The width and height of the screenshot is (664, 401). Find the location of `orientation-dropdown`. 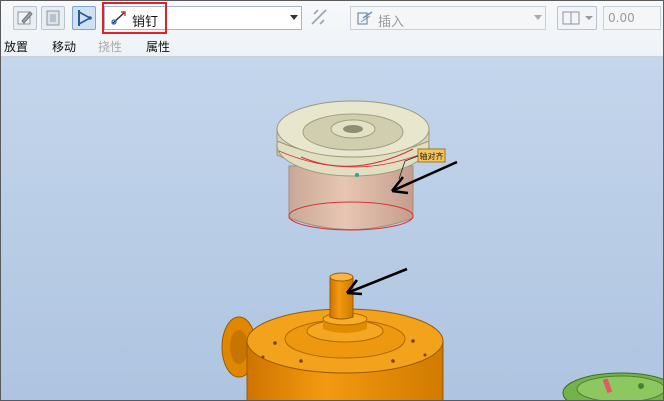

orientation-dropdown is located at coordinates (577, 18).